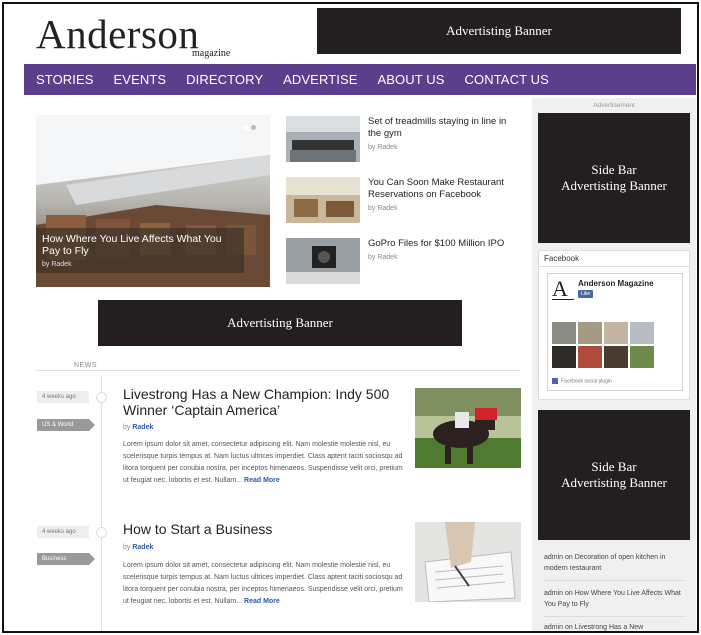 This screenshot has width=701, height=635. Describe the element at coordinates (555, 380) in the screenshot. I see `facebook-icon` at that location.